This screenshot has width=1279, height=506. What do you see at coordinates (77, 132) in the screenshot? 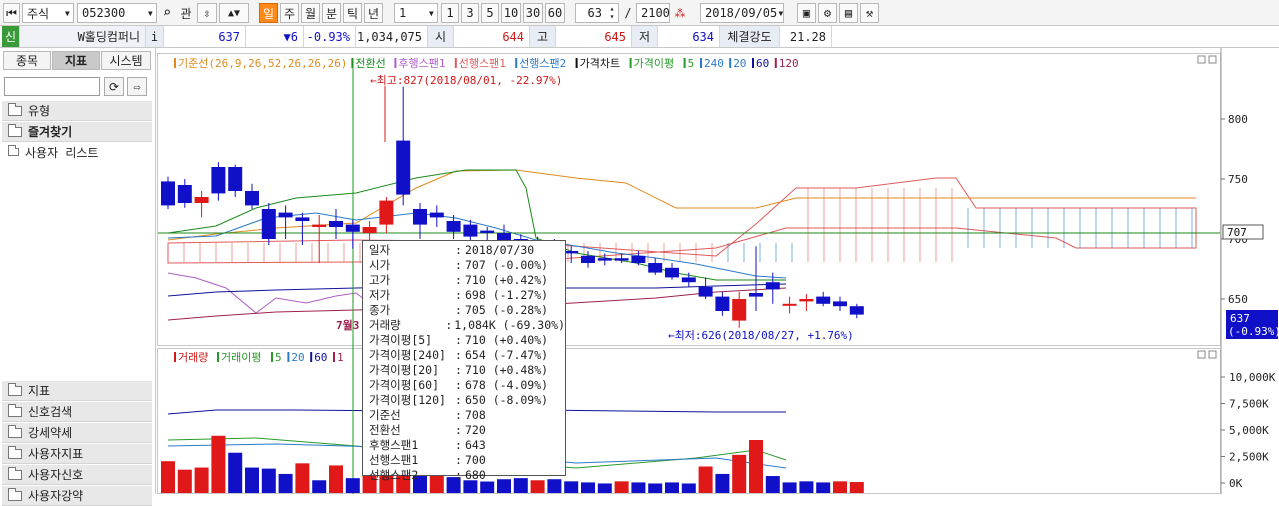
I see `tree-item-favorites: 즐겨찾기` at bounding box center [77, 132].